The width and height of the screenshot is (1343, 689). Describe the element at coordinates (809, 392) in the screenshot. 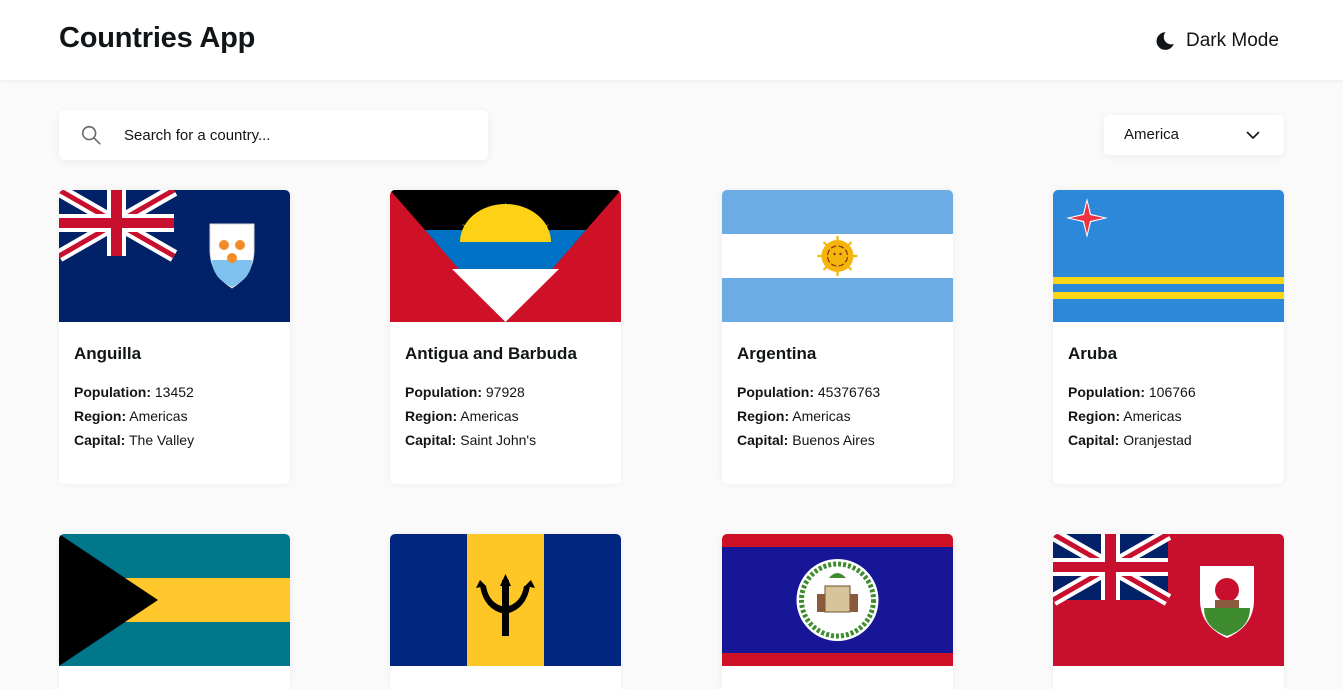

I see `population-row: Population: 45376763` at that location.